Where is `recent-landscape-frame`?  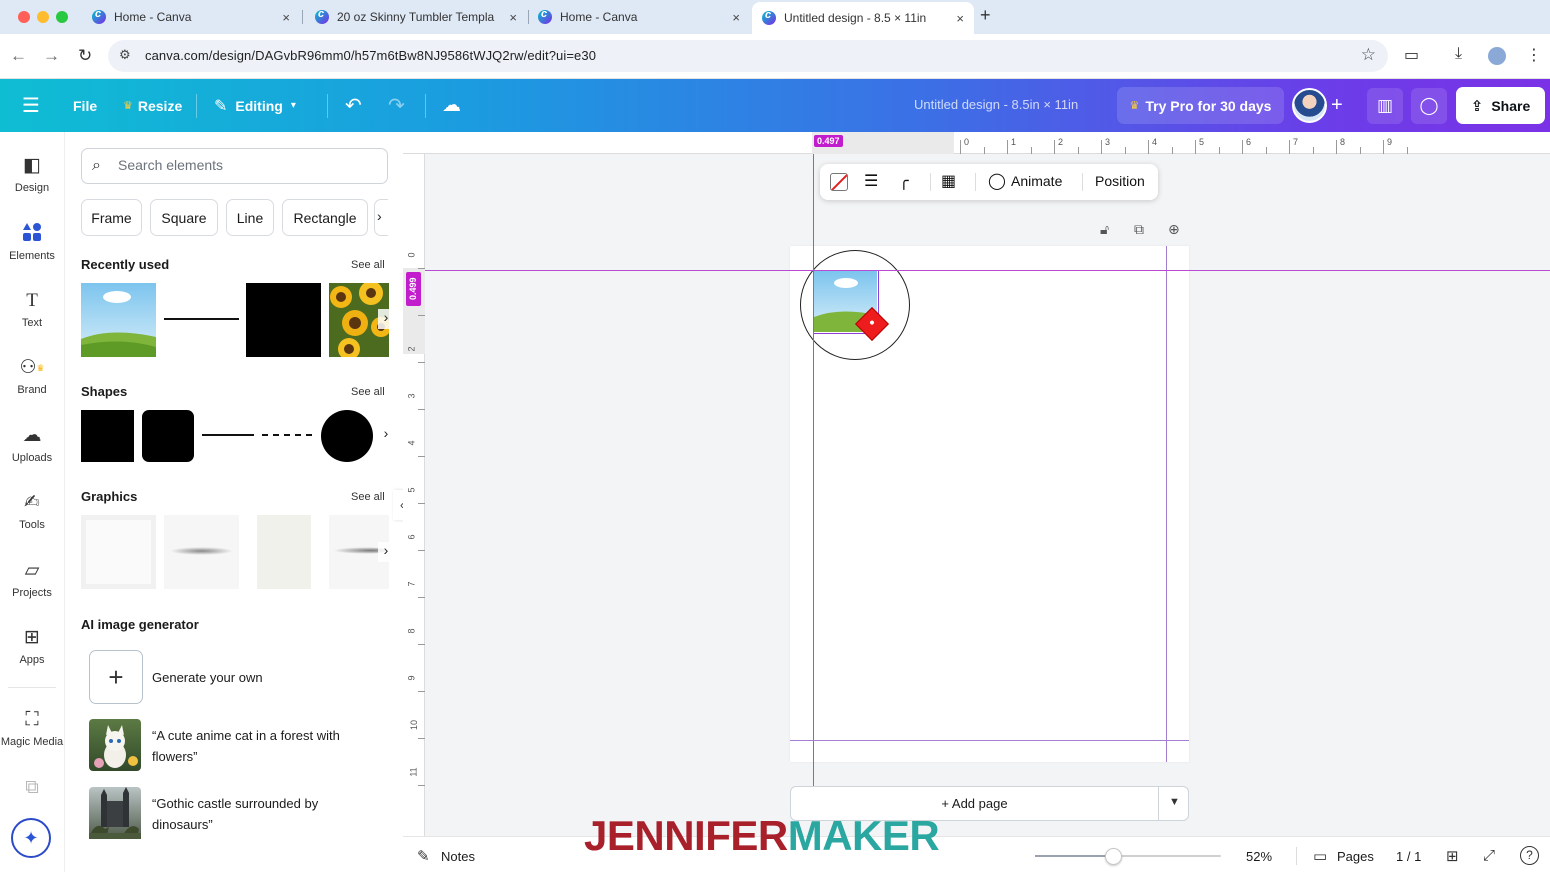
recent-landscape-frame is located at coordinates (118, 320).